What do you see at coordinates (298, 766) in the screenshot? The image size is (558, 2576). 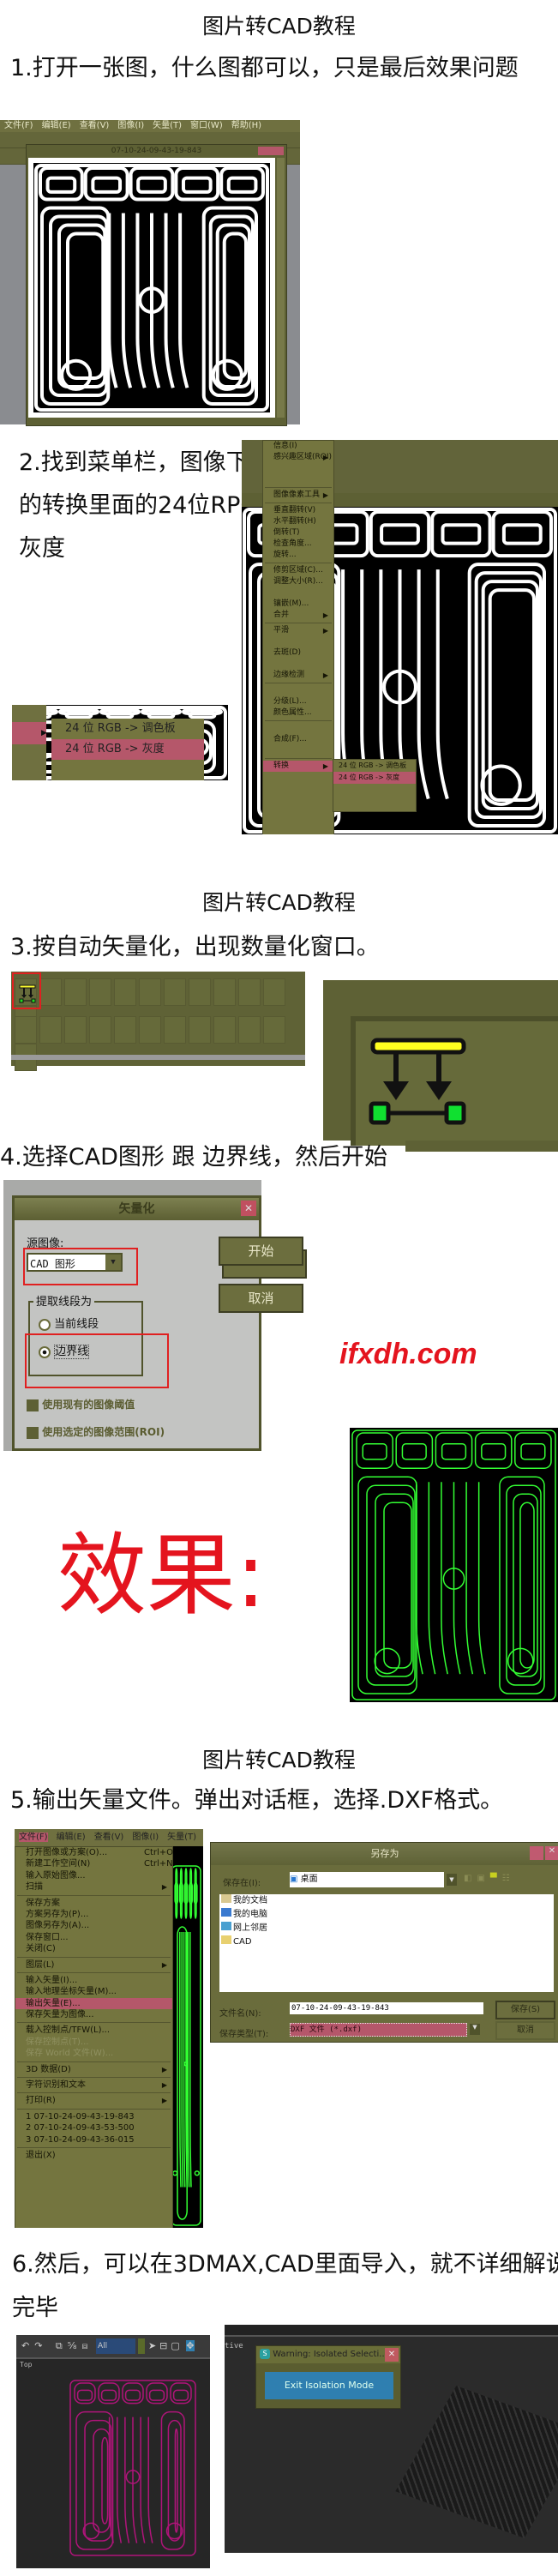 I see `menu-item: 转换 ▶` at bounding box center [298, 766].